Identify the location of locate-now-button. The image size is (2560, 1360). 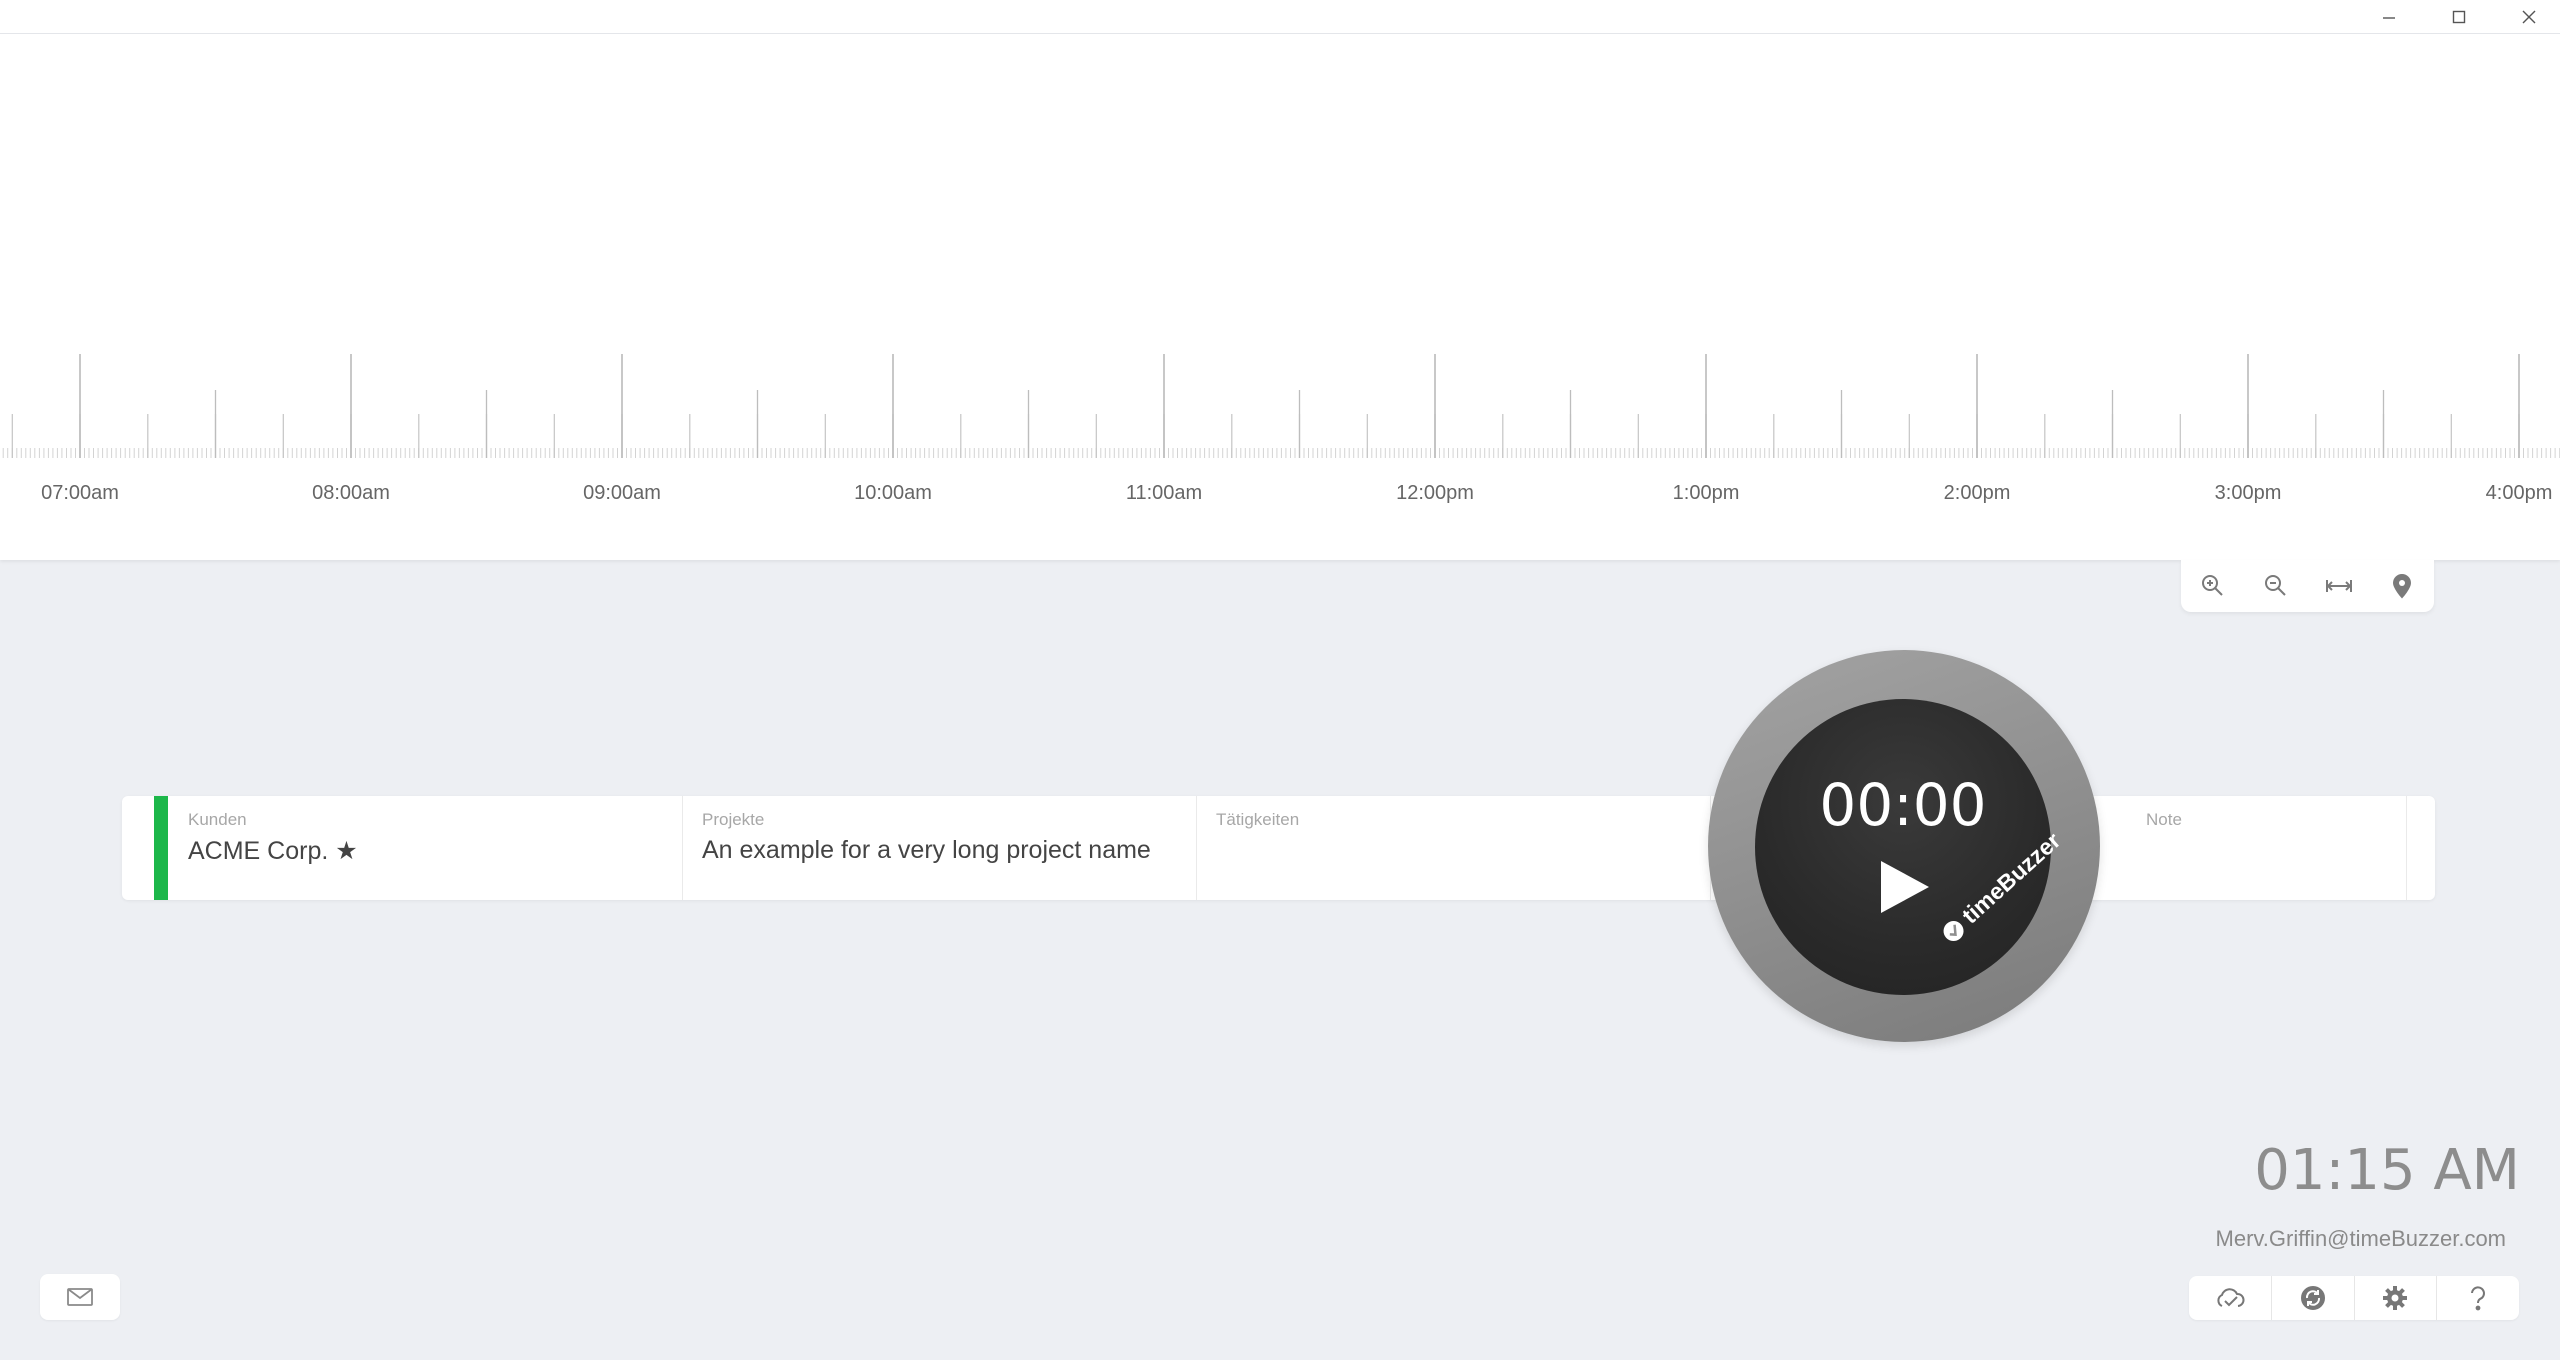
(2402, 586).